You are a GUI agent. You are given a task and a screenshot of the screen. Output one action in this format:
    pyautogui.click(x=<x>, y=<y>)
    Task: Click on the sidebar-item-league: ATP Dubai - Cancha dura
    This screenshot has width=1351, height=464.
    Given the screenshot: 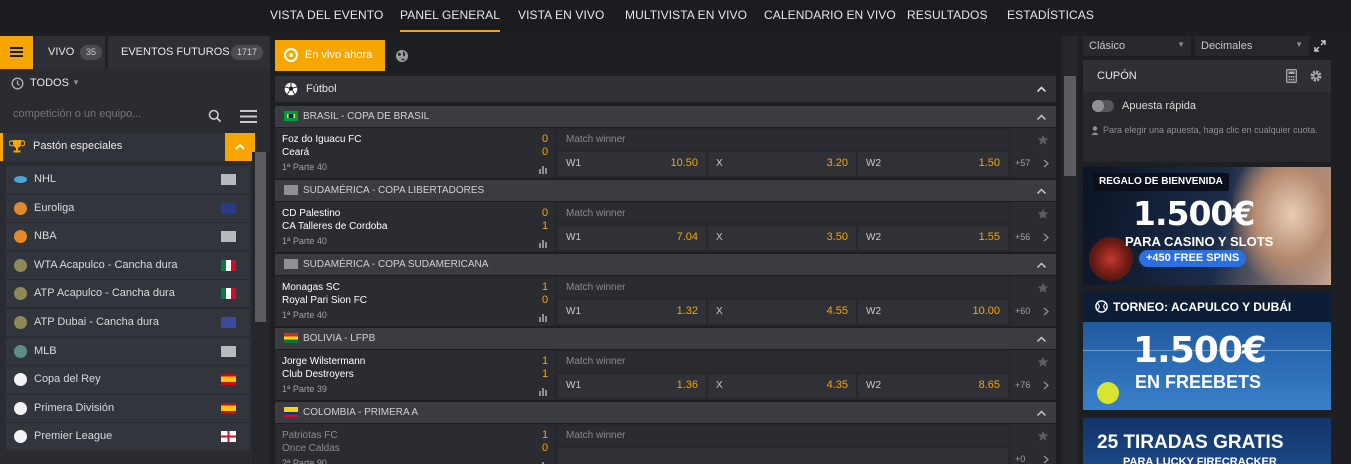 What is the action you would take?
    pyautogui.click(x=128, y=322)
    